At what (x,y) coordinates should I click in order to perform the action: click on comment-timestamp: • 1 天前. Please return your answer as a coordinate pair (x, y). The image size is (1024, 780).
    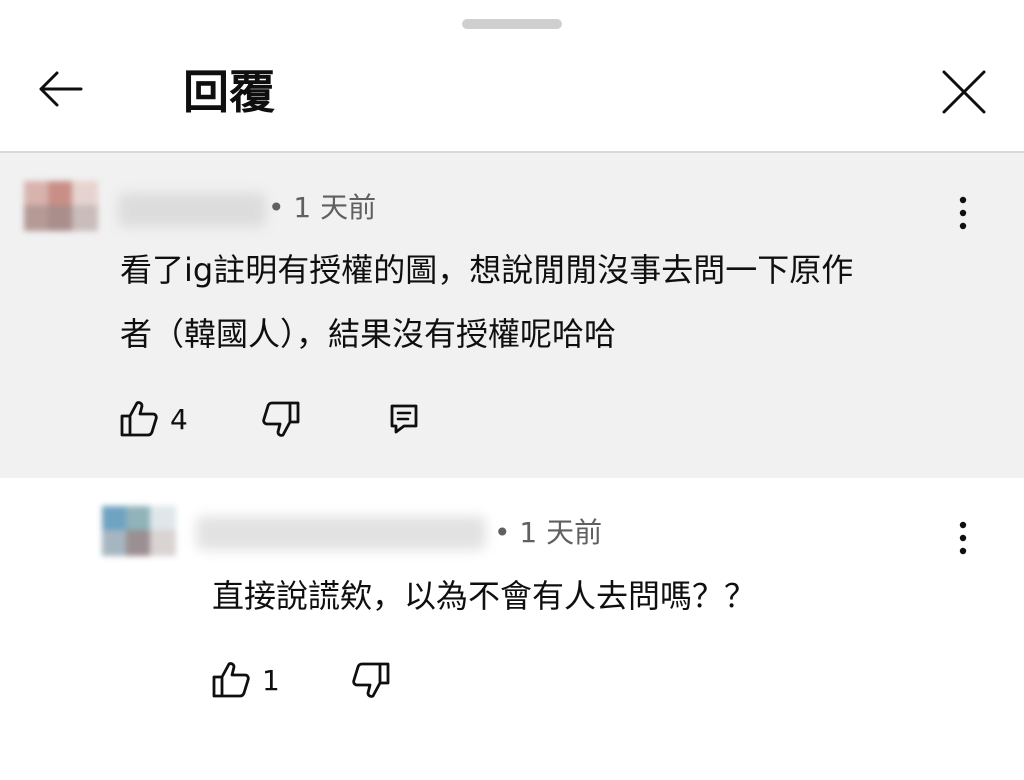
    Looking at the image, I should click on (322, 207).